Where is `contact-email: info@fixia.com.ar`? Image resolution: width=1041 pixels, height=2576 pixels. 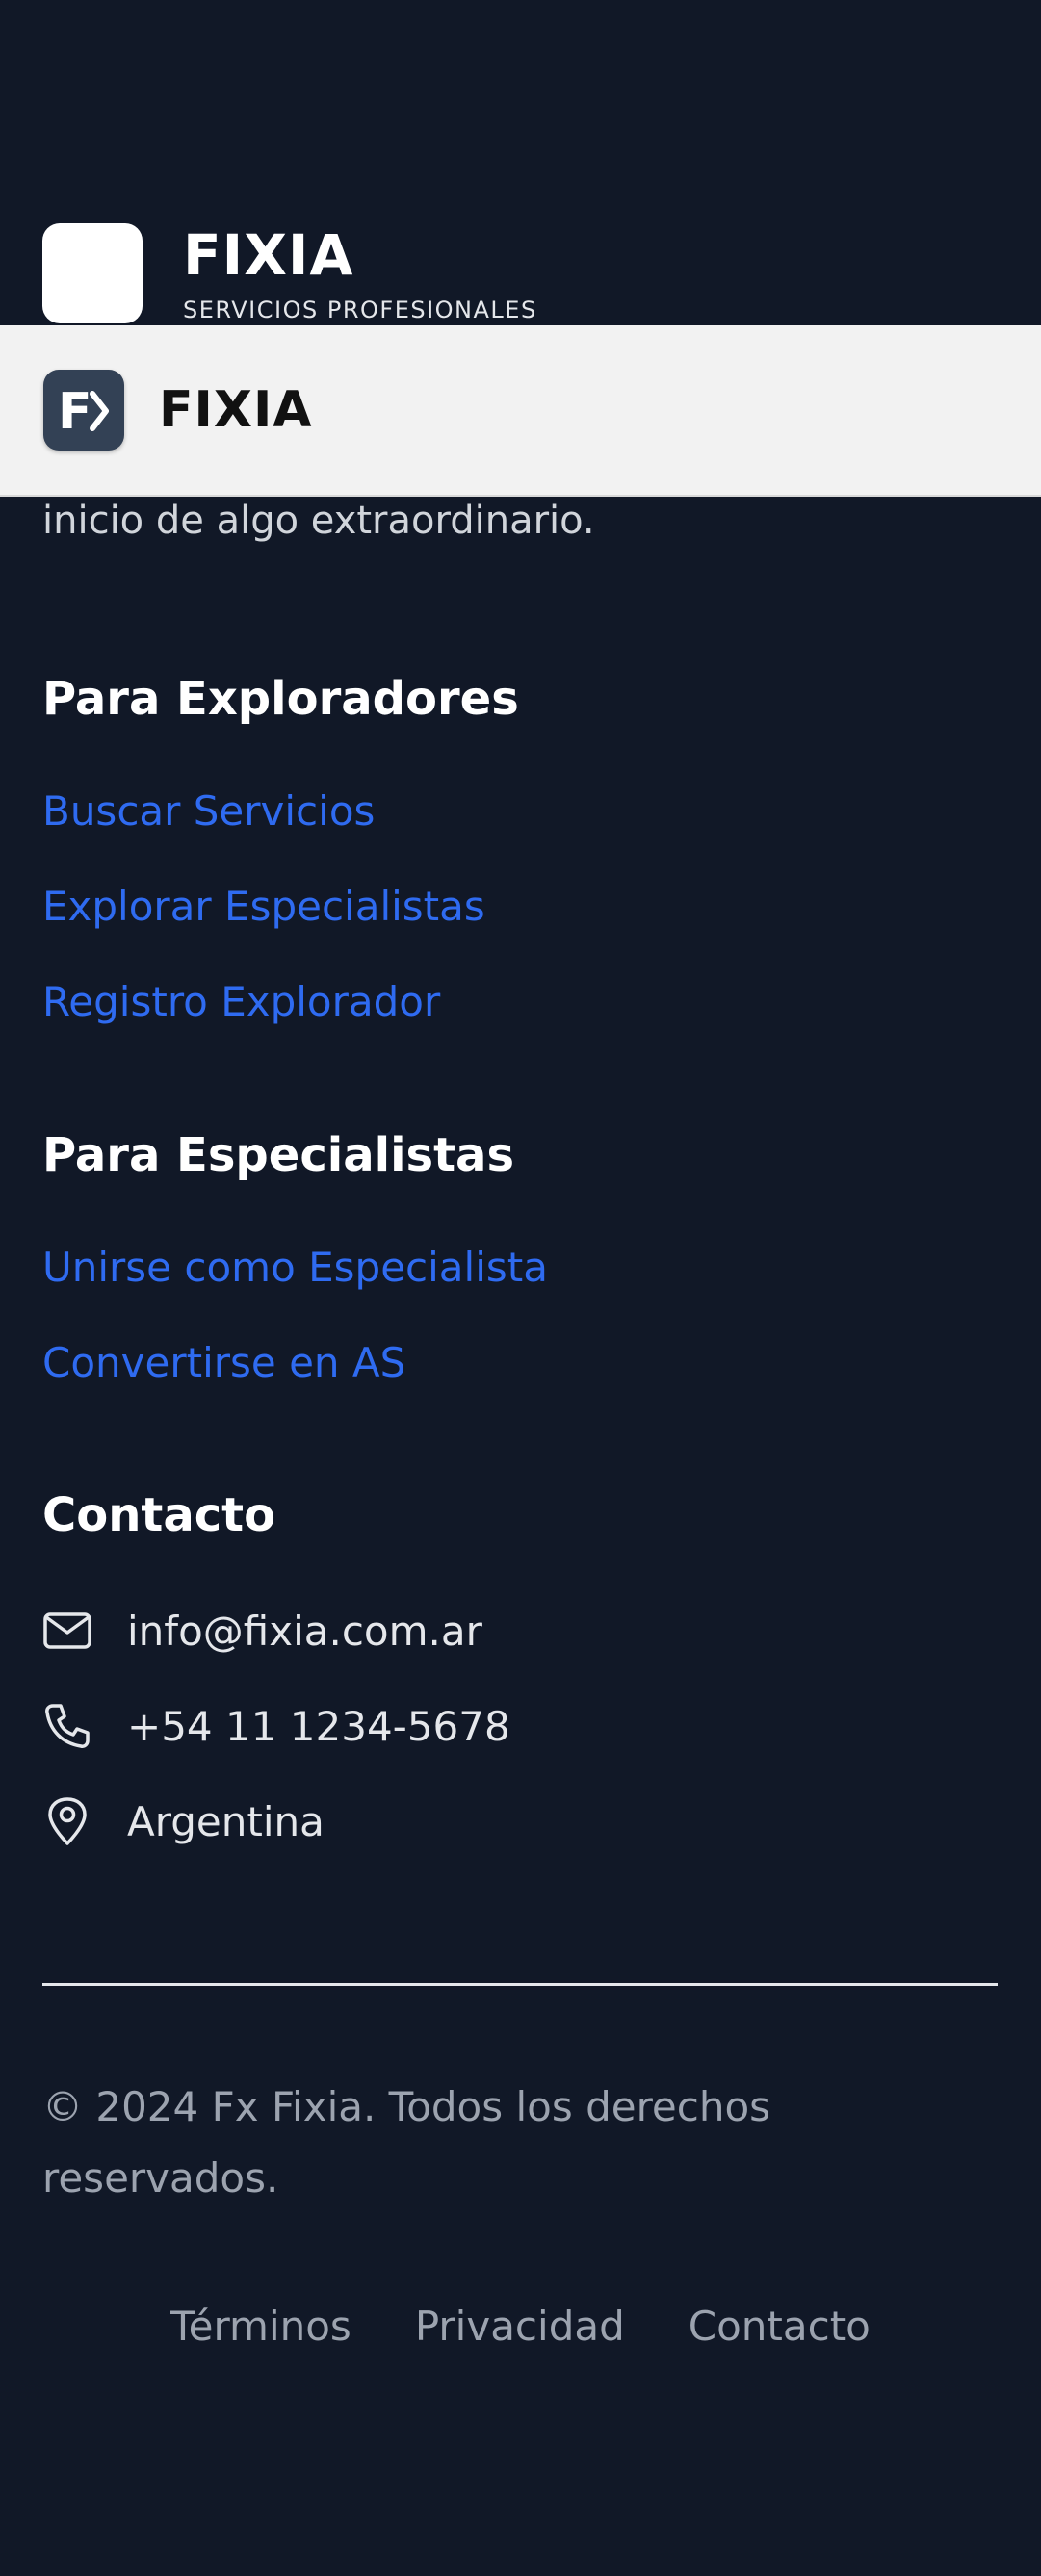 contact-email: info@fixia.com.ar is located at coordinates (262, 1631).